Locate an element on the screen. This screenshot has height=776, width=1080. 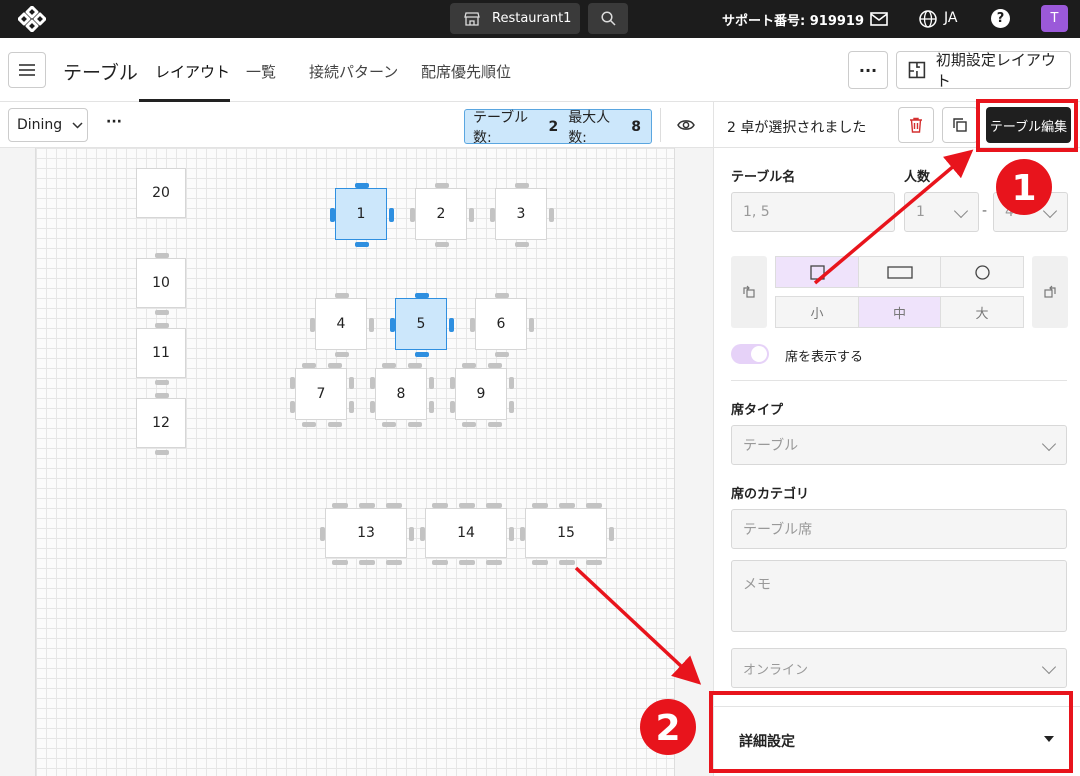
table-11: 11 is located at coordinates (161, 354).